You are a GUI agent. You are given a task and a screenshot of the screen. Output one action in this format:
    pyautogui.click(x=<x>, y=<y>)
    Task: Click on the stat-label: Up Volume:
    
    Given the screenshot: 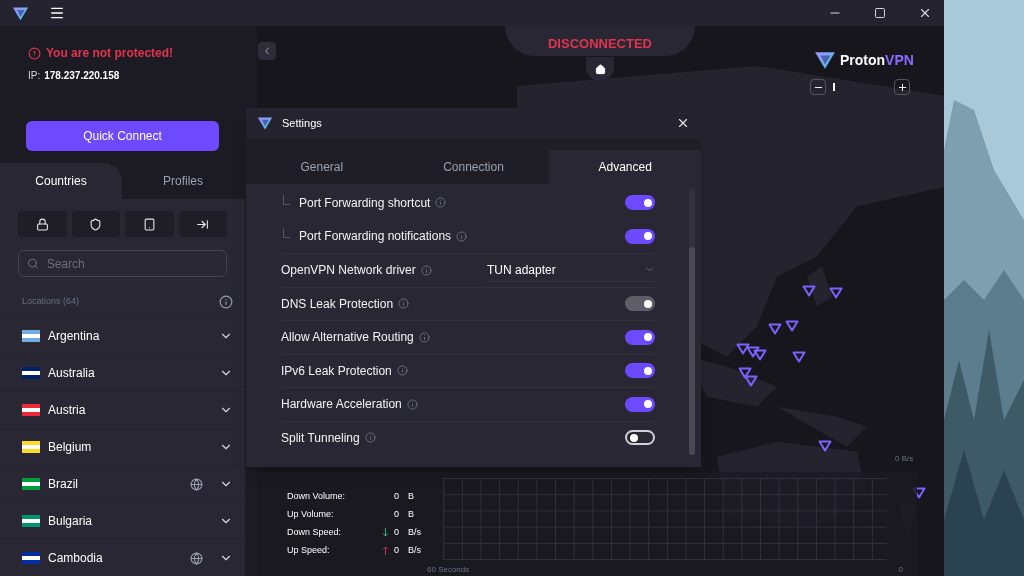 What is the action you would take?
    pyautogui.click(x=311, y=514)
    